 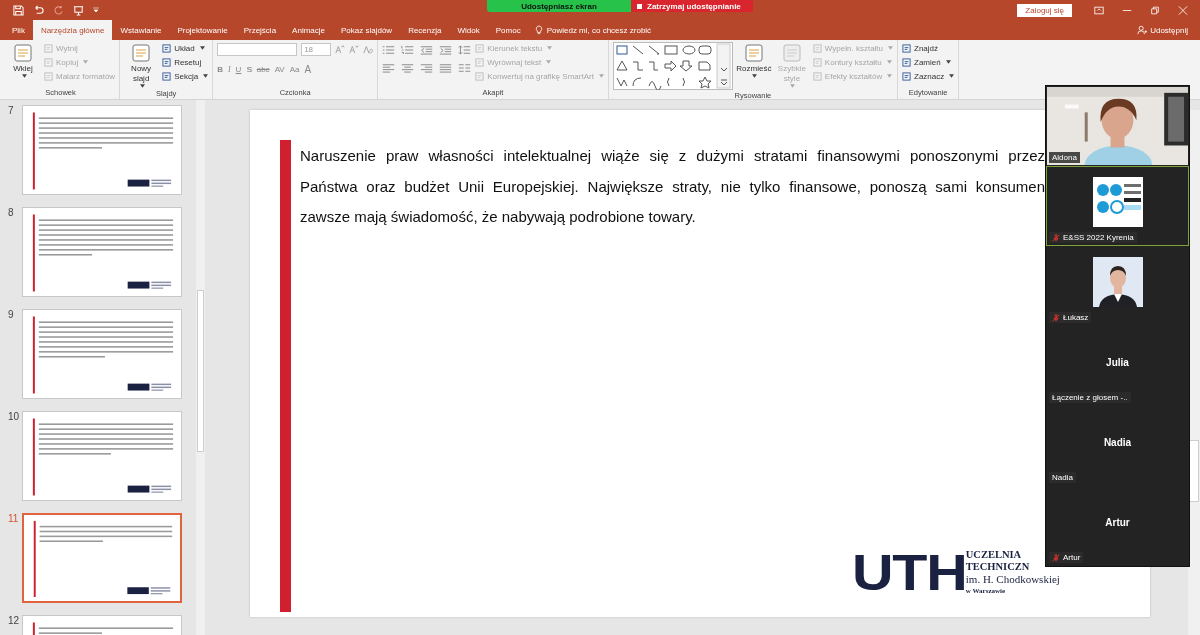 I want to click on ribbon-tab: Narzędzia główne, so click(x=72, y=30).